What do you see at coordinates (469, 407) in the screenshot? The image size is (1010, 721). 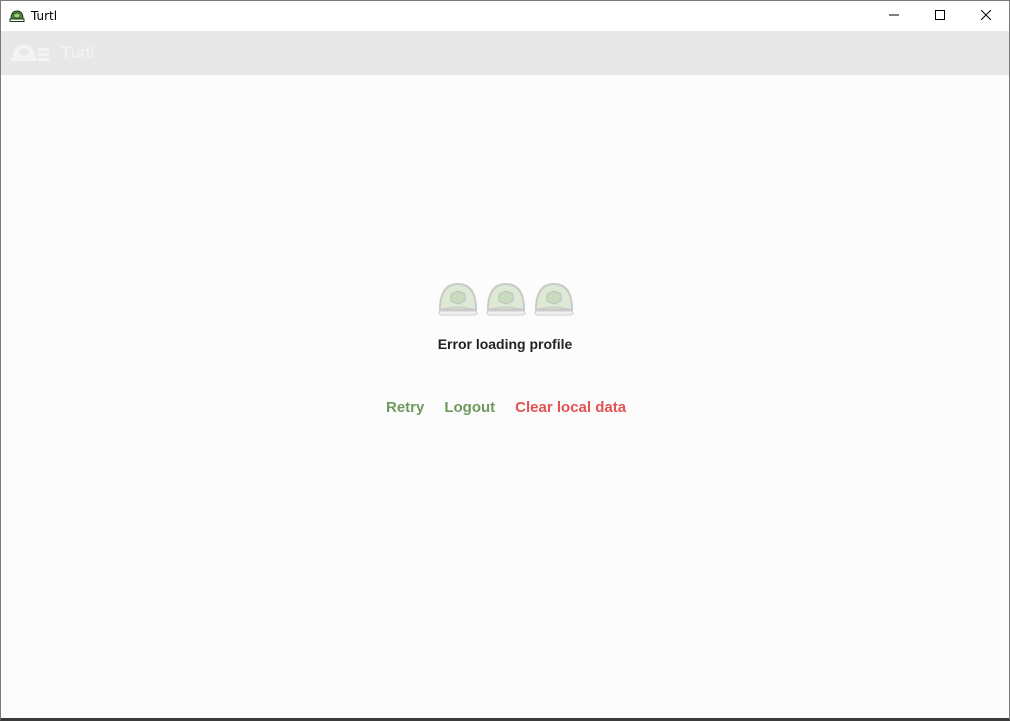 I see `logout-link: Logout` at bounding box center [469, 407].